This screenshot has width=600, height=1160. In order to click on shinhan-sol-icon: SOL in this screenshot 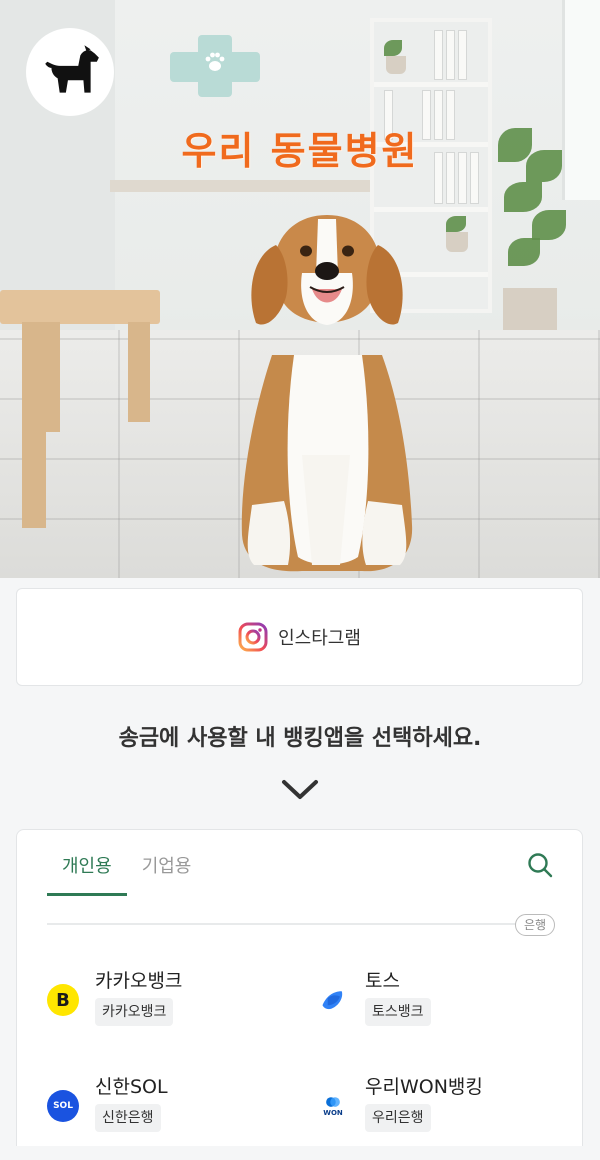, I will do `click(63, 1106)`.